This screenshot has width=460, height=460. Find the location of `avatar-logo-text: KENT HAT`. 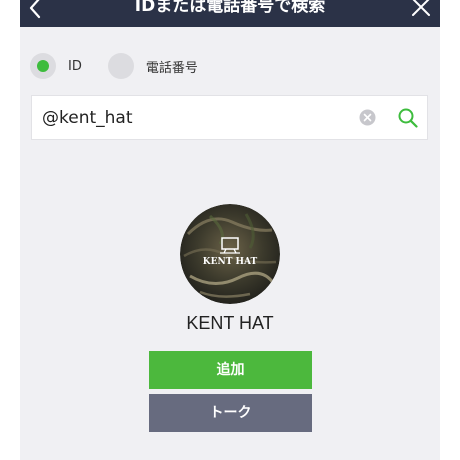

avatar-logo-text: KENT HAT is located at coordinates (230, 262).